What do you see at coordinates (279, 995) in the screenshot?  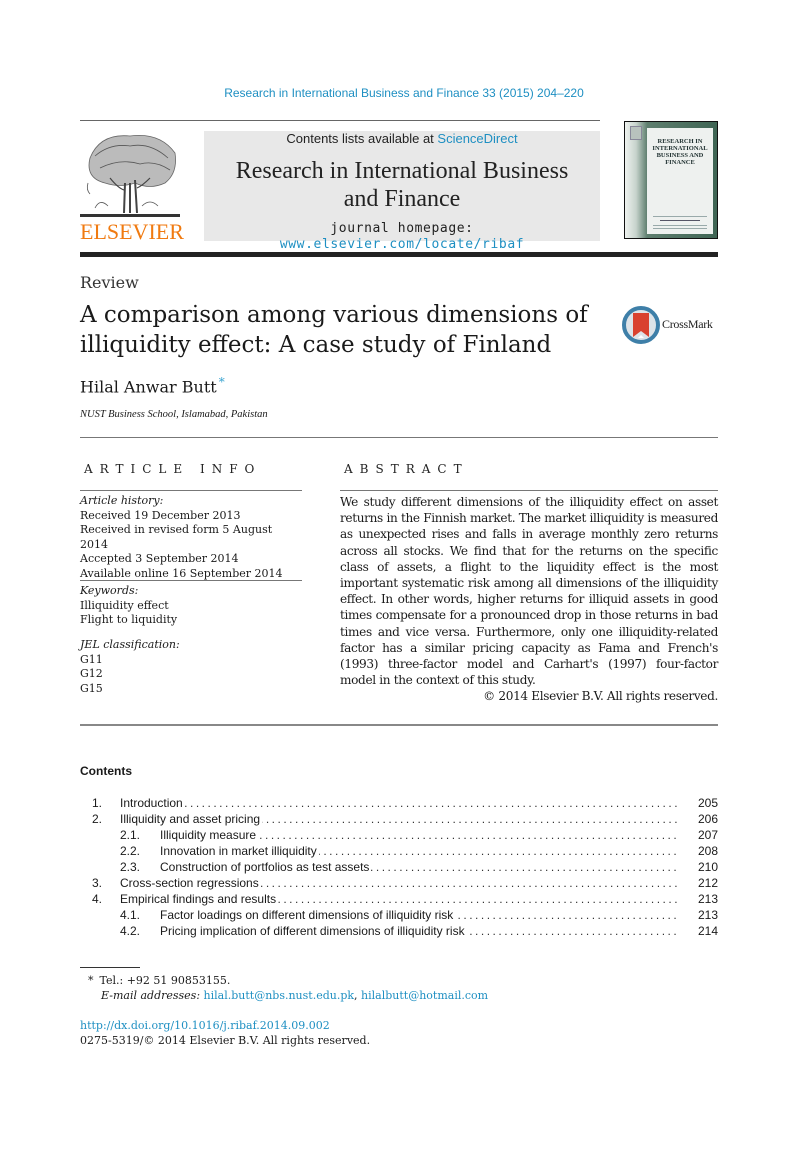 I see `email-link-1: hilal.butt@nbs.nust.edu.pk` at bounding box center [279, 995].